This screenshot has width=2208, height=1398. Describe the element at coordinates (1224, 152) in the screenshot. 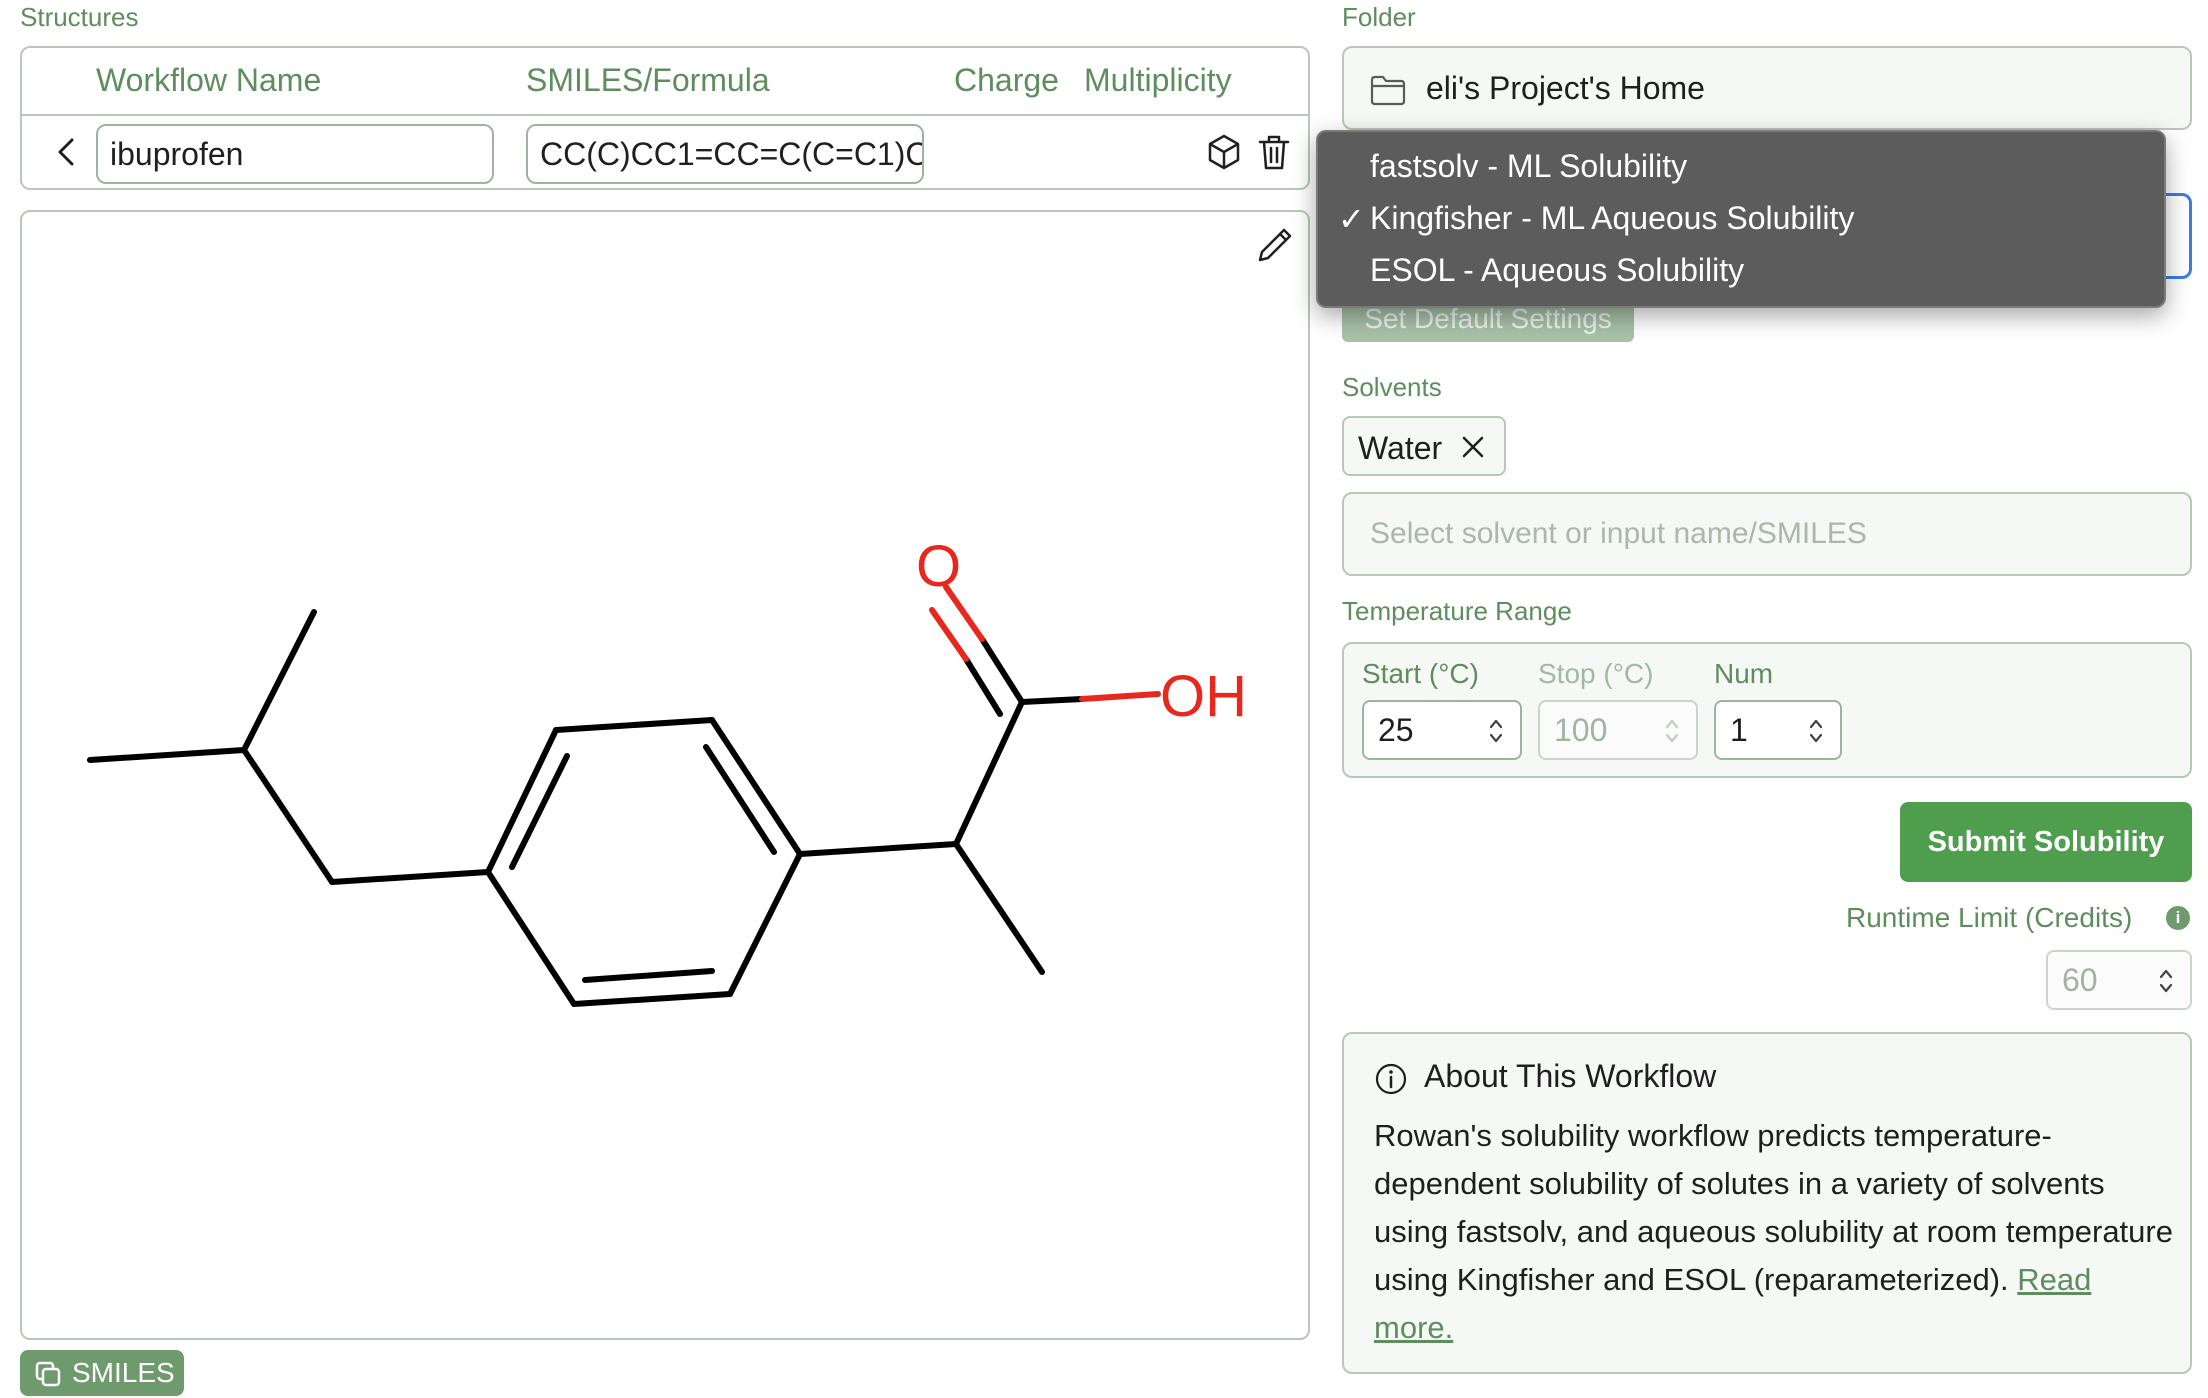

I see `cube-icon` at that location.